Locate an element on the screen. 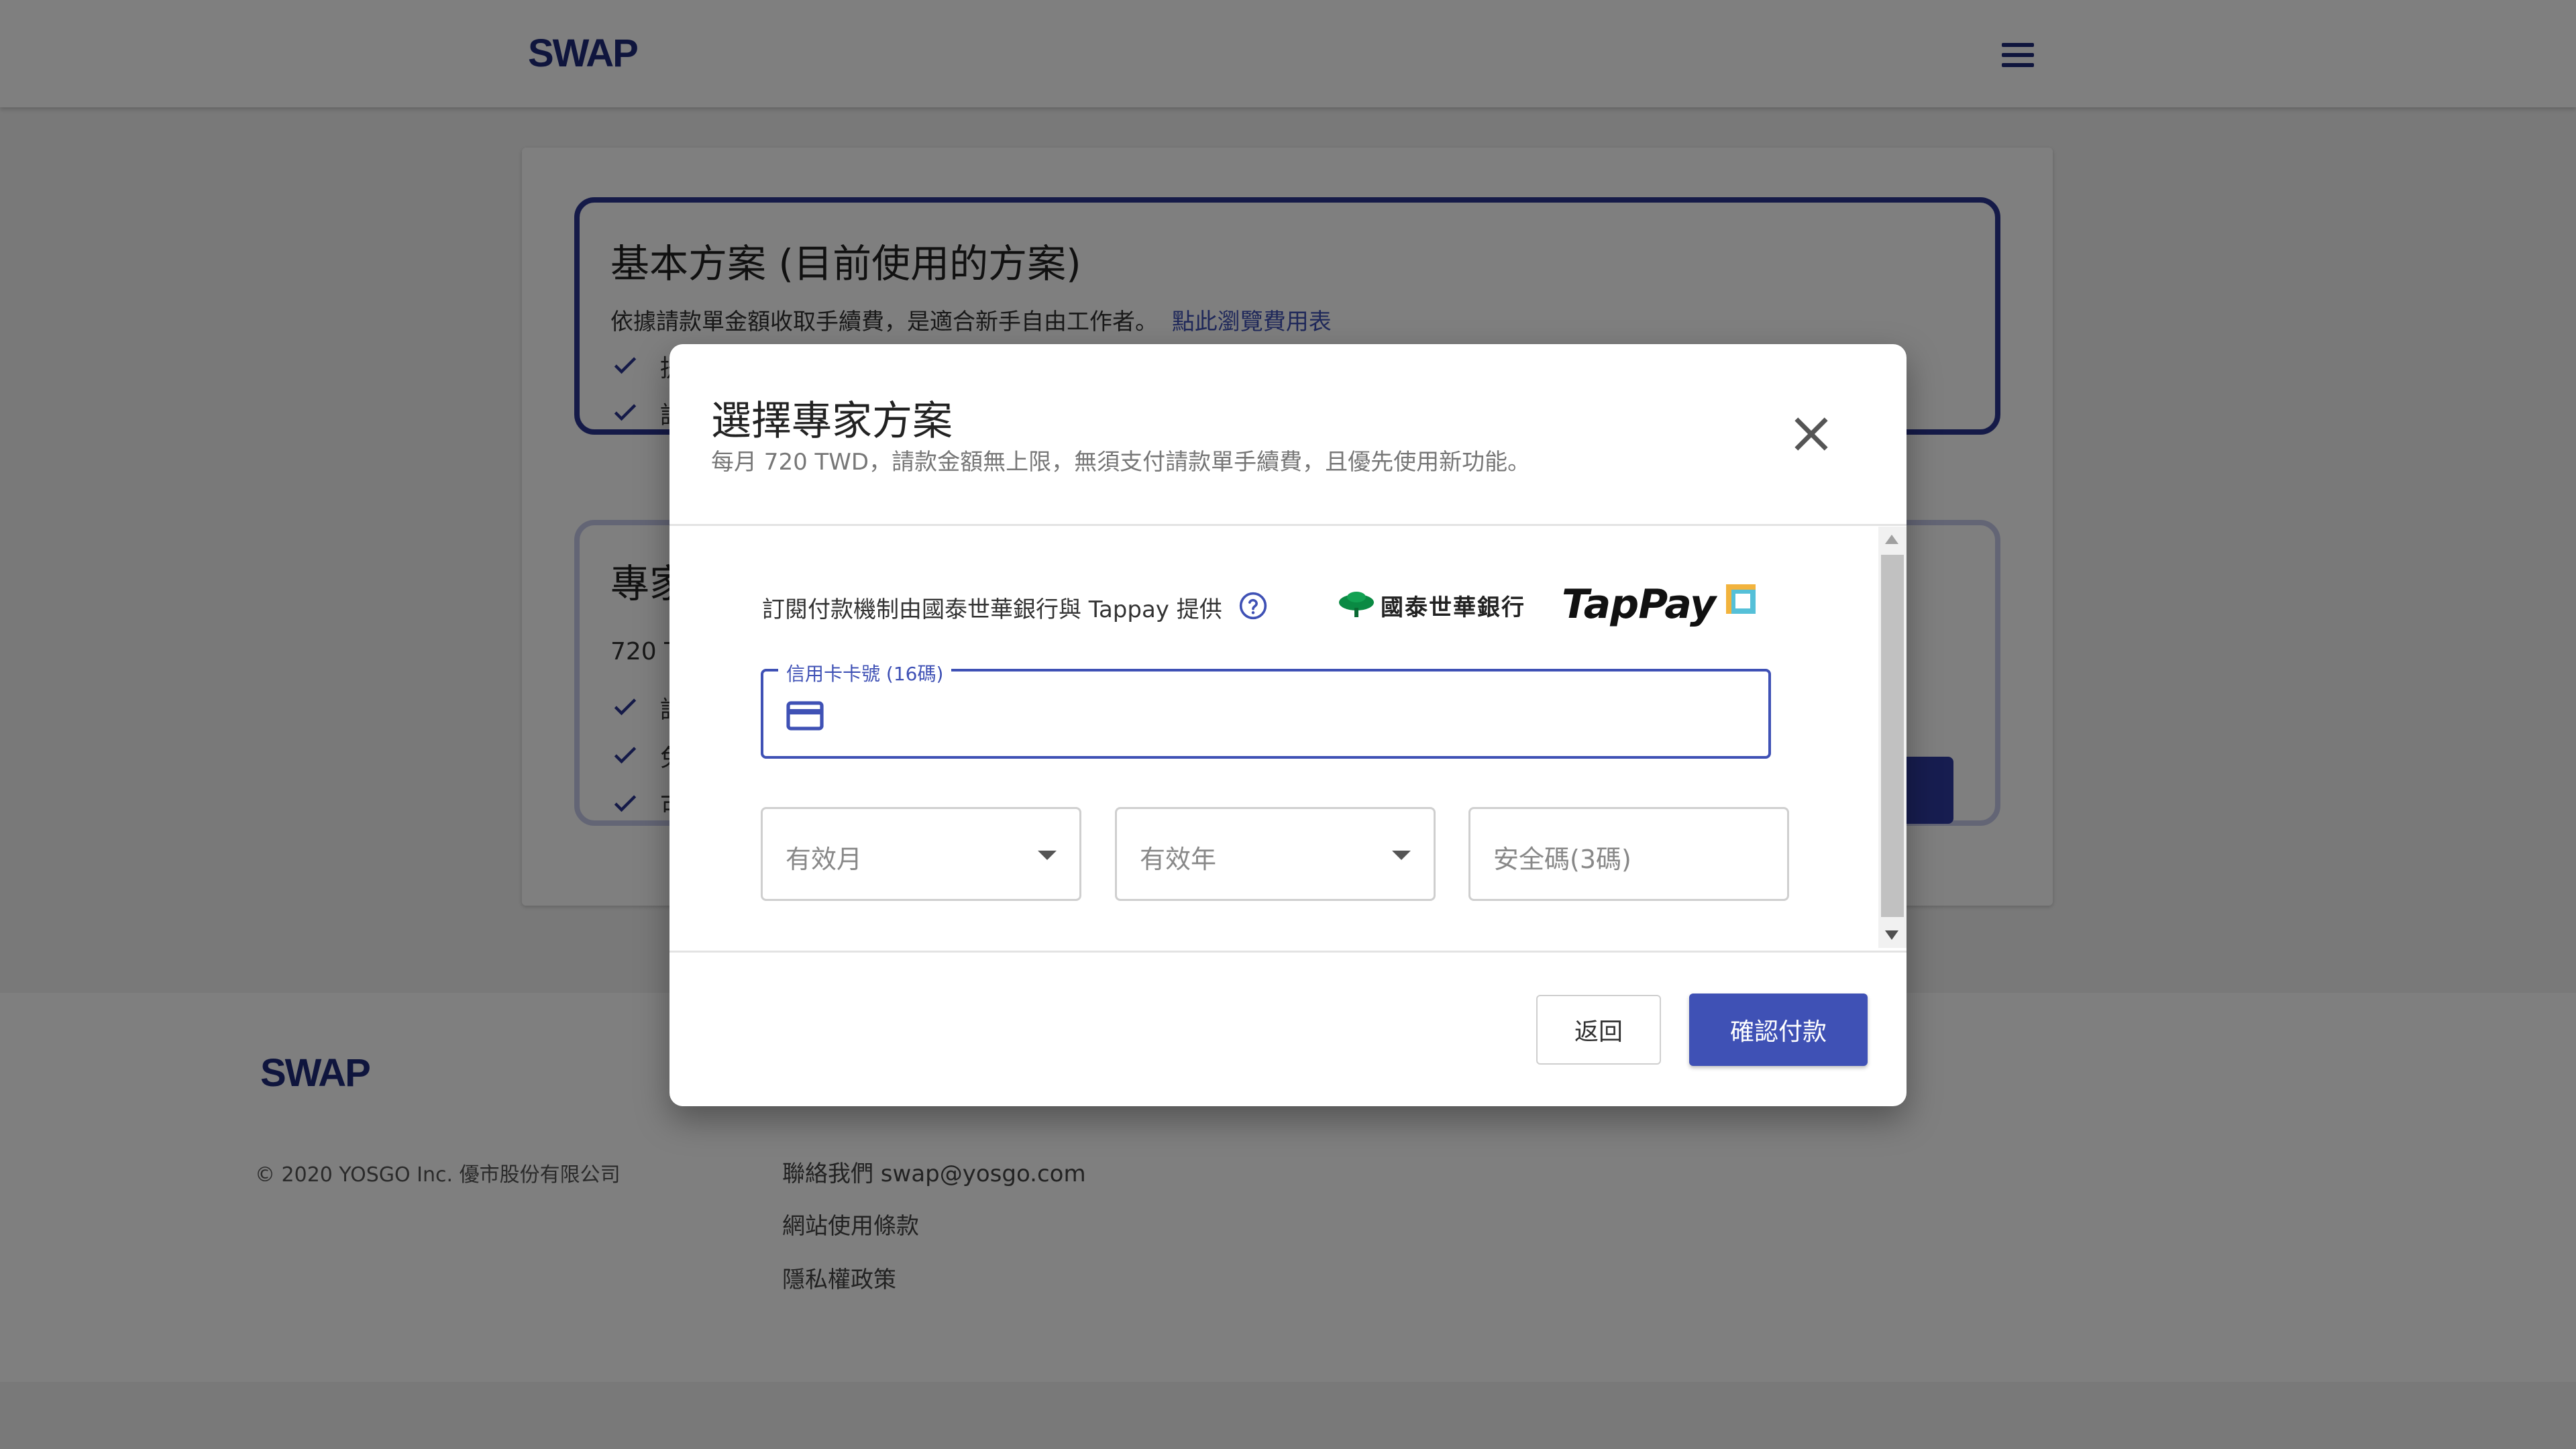 The width and height of the screenshot is (2576, 1449). tappay-logo: TapPay is located at coordinates (1659, 604).